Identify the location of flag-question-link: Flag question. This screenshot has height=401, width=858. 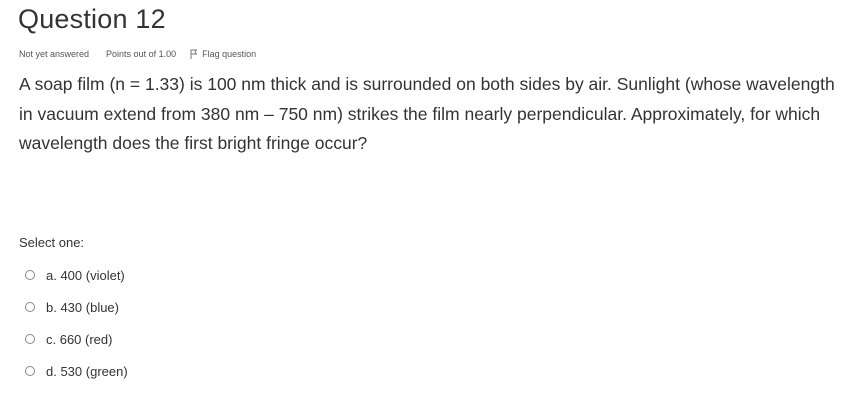
(223, 54).